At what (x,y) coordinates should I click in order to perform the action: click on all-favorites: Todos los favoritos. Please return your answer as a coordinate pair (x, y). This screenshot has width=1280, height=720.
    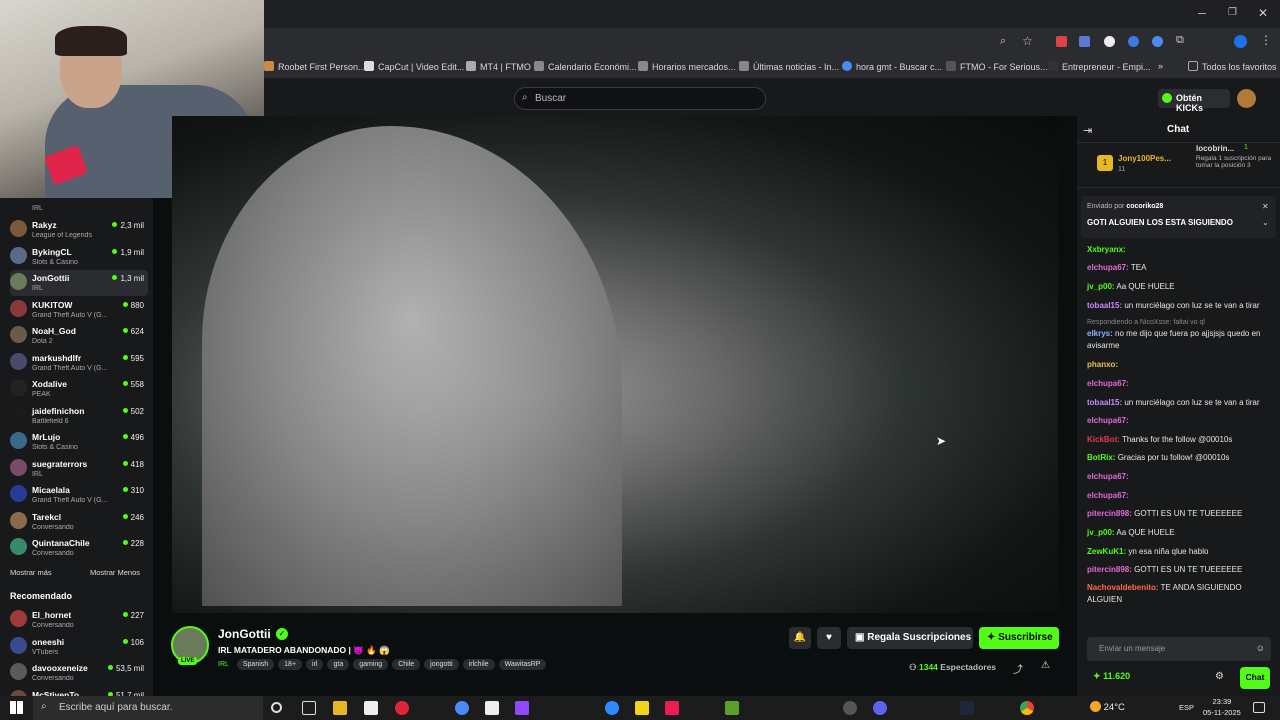
    Looking at the image, I should click on (1232, 66).